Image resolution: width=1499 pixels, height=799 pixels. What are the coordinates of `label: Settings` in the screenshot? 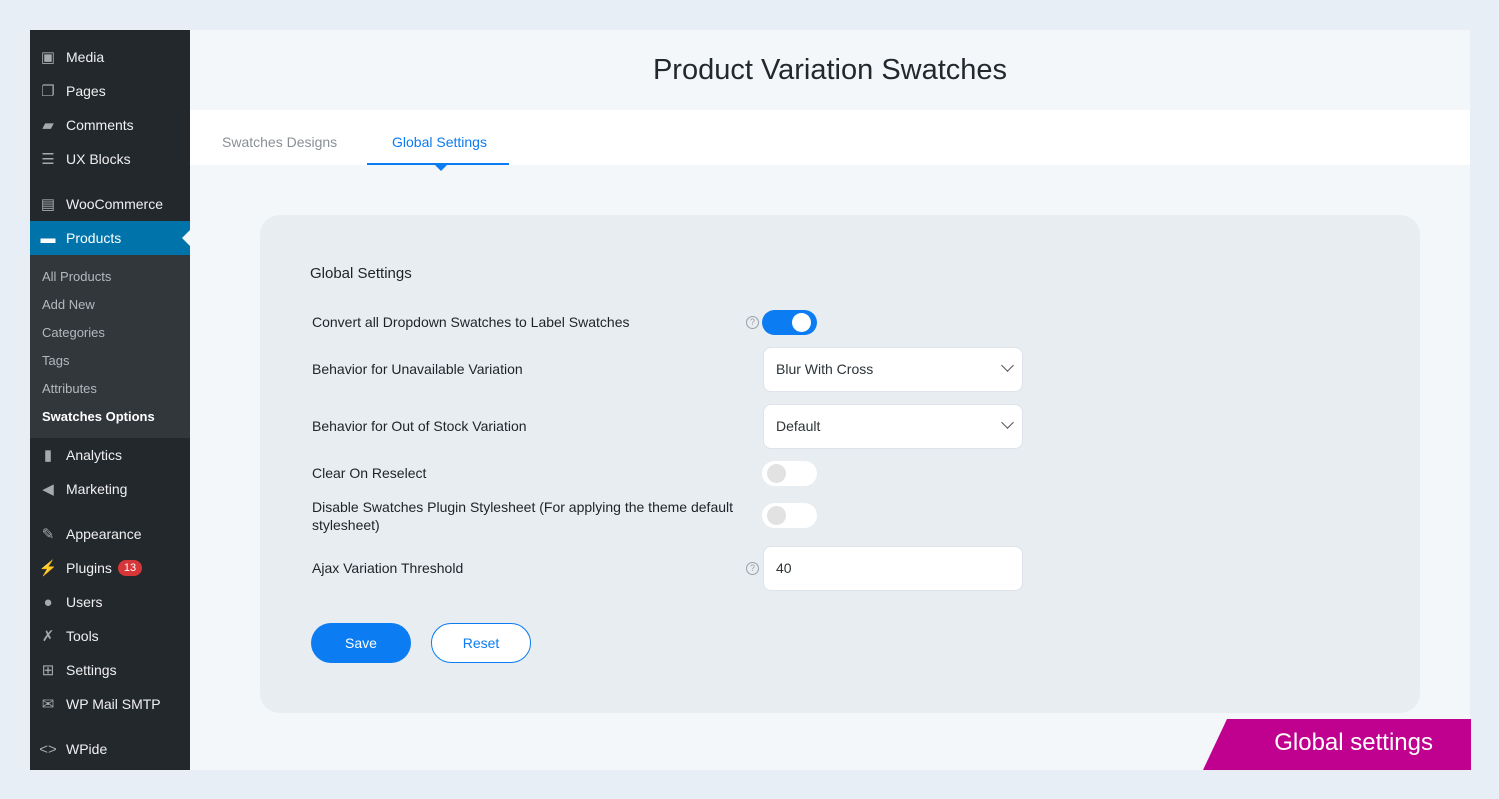 It's located at (91, 670).